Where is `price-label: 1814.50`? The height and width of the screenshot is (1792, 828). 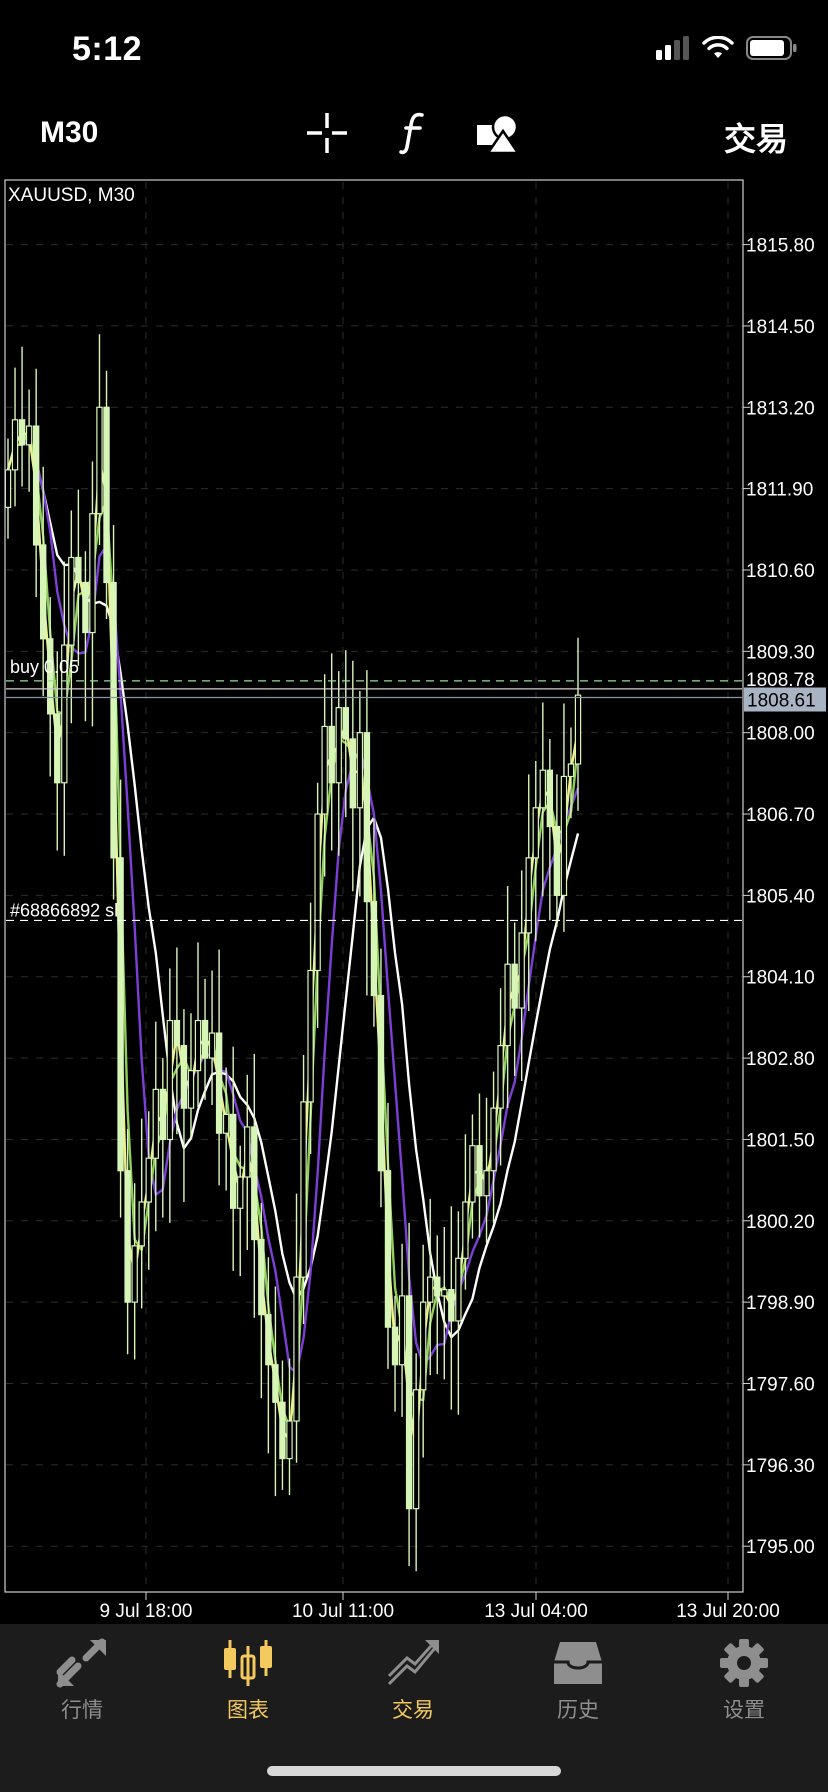 price-label: 1814.50 is located at coordinates (780, 327).